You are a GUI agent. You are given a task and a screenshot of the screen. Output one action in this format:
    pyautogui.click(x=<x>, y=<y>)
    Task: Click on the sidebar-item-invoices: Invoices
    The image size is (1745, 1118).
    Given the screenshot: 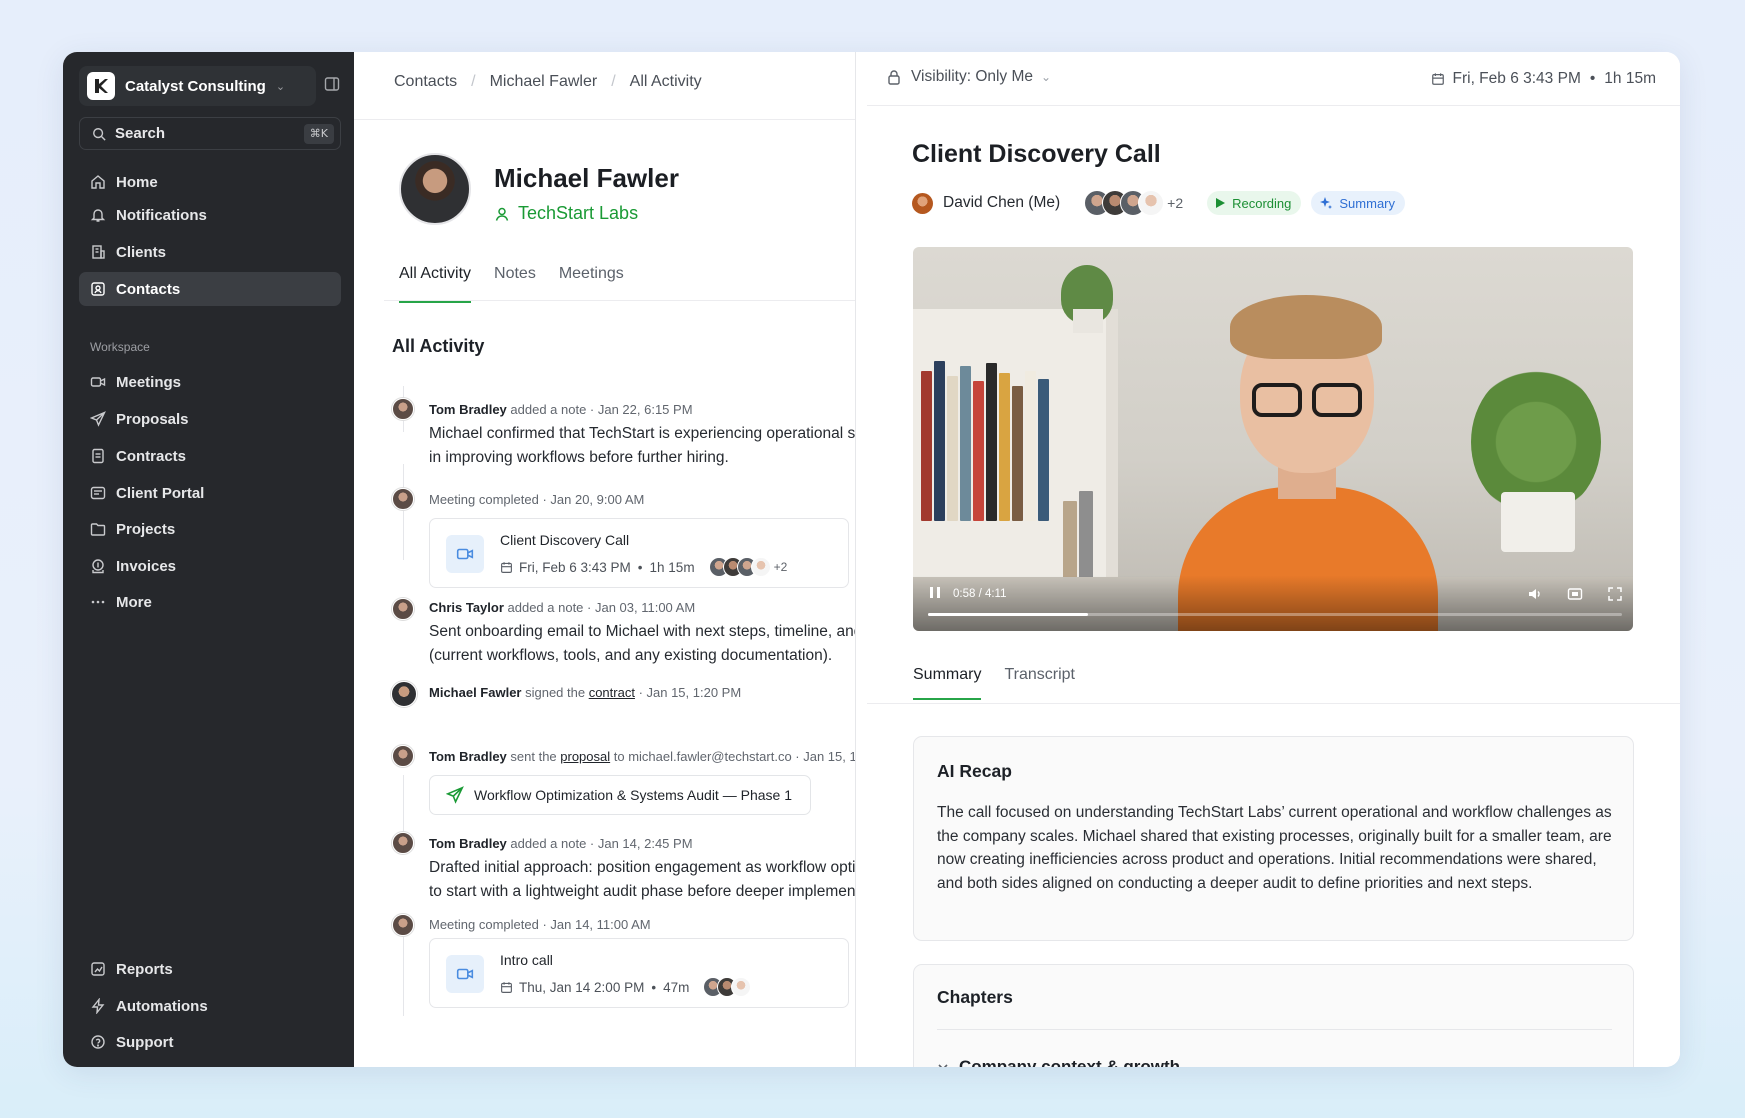 What is the action you would take?
    pyautogui.click(x=210, y=566)
    